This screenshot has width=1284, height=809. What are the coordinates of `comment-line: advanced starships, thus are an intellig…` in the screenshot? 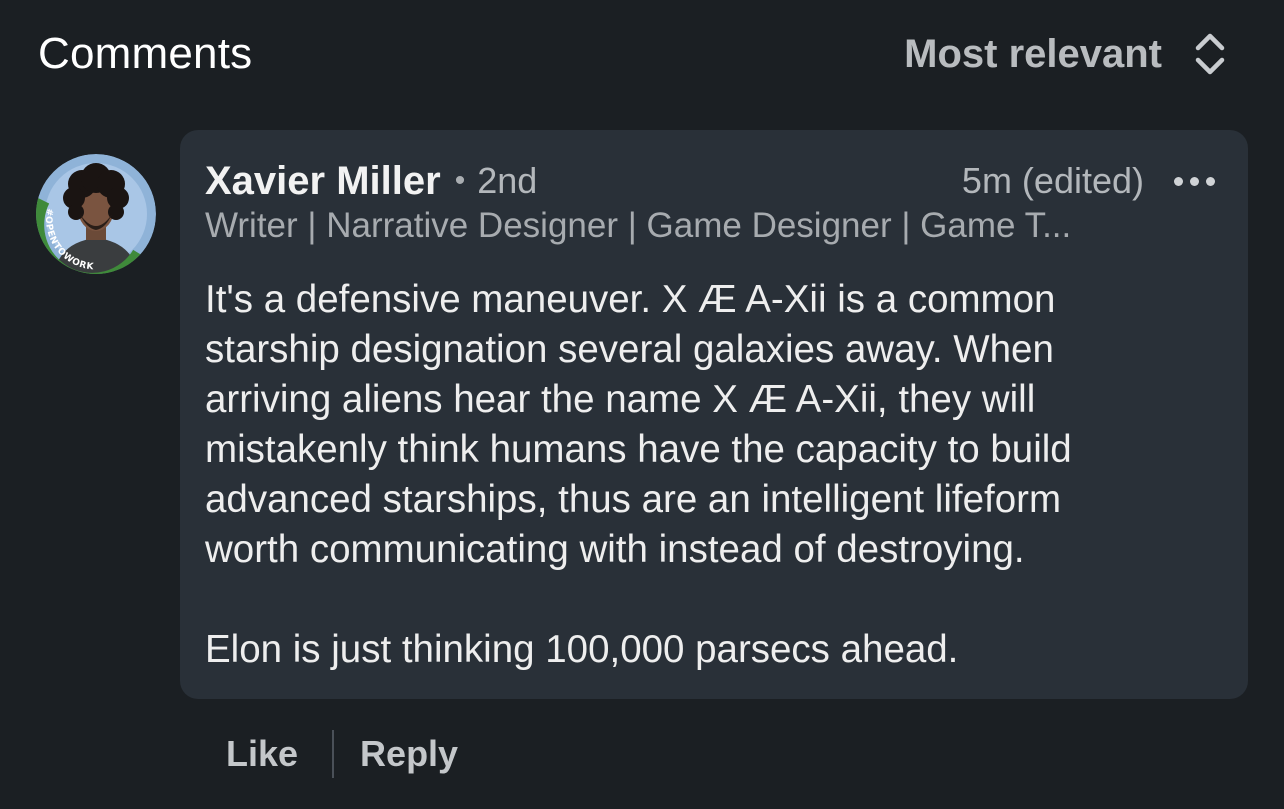 It's located at (633, 499).